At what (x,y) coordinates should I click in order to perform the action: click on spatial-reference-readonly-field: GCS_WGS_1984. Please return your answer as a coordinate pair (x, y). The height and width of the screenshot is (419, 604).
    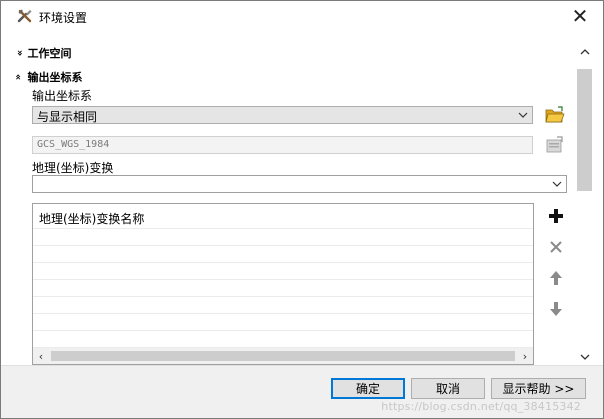
    Looking at the image, I should click on (282, 145).